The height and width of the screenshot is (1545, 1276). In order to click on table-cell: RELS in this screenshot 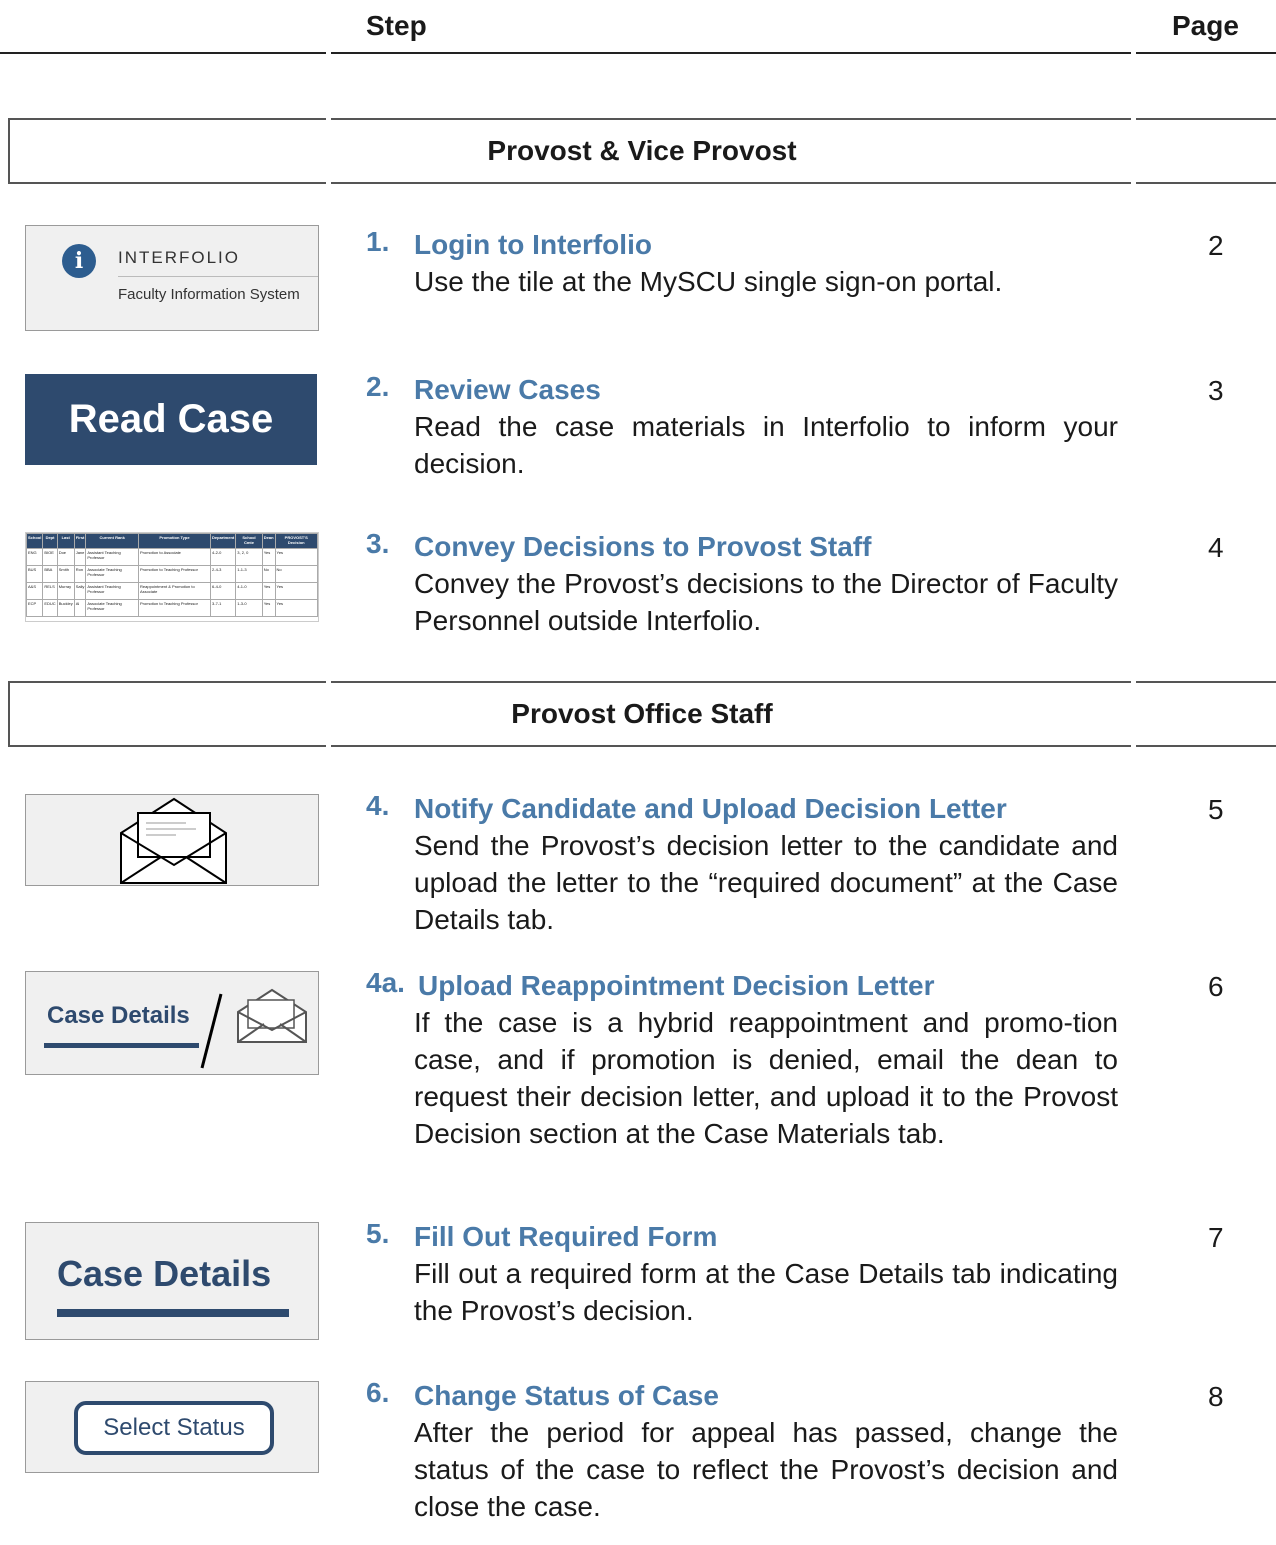, I will do `click(50, 591)`.